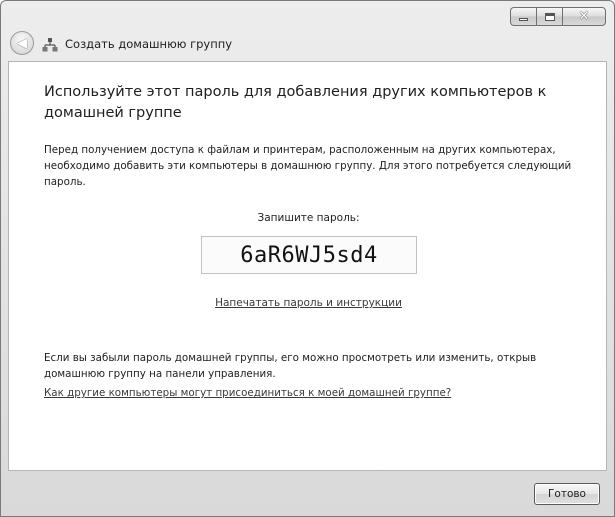 Image resolution: width=615 pixels, height=517 pixels. I want to click on wizard-header: ◀ Создать домашнюю группу, so click(307, 44).